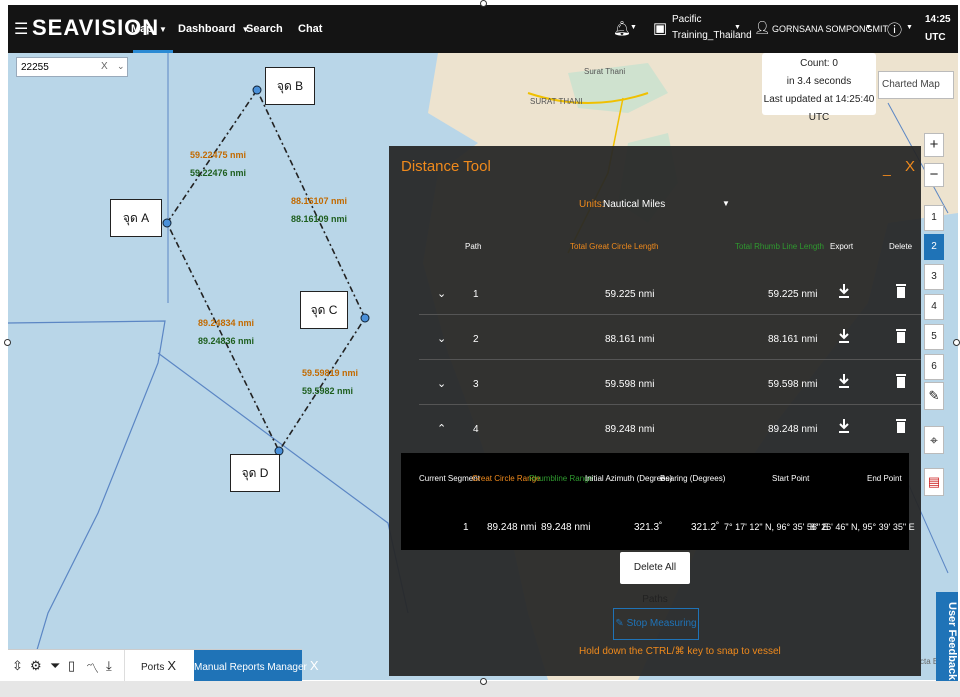 The height and width of the screenshot is (697, 960). I want to click on path-vertex-a, so click(167, 223).